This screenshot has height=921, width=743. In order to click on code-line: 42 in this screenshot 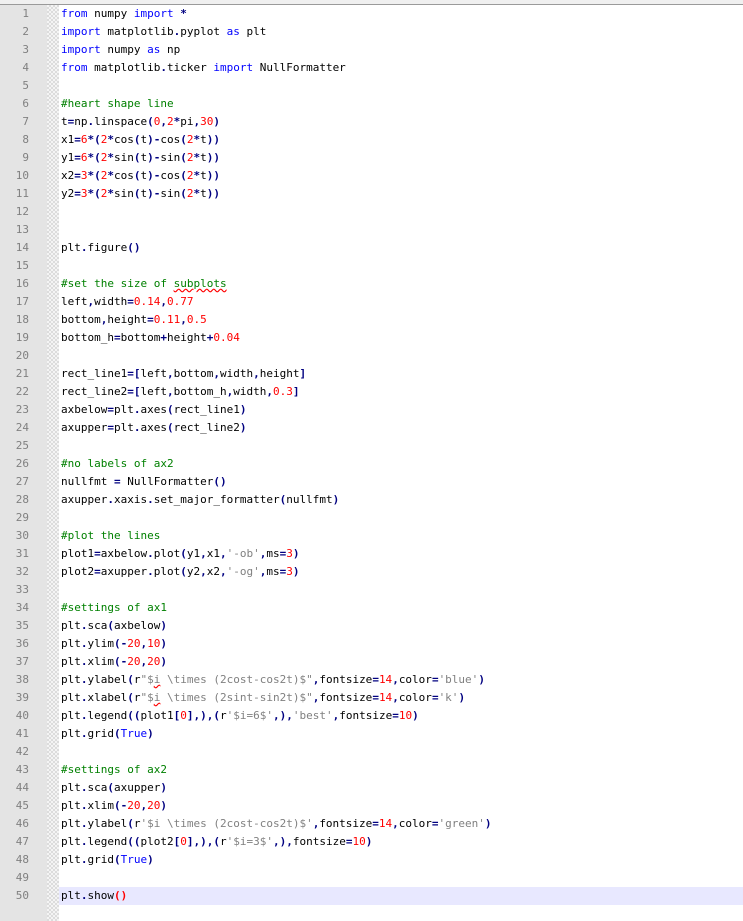, I will do `click(371, 752)`.